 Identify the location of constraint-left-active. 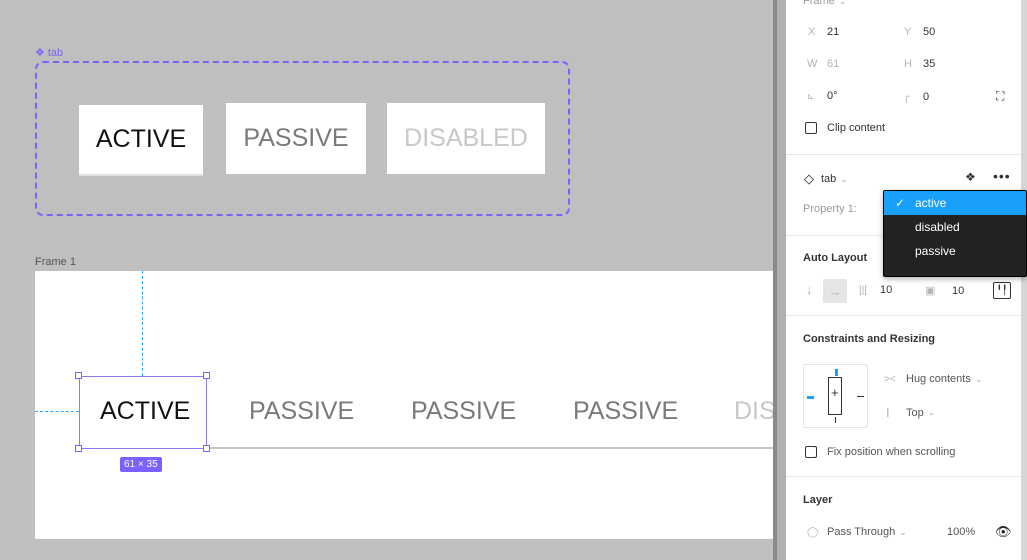
(810, 397).